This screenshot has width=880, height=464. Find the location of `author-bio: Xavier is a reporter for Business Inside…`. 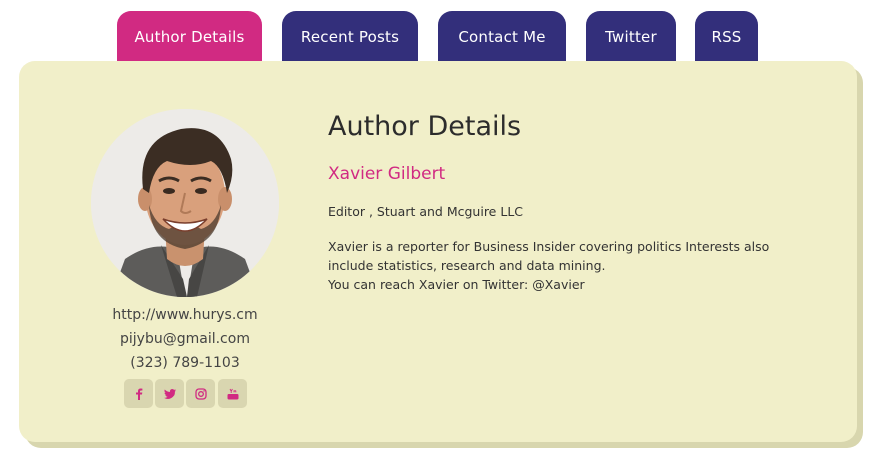

author-bio: Xavier is a reporter for Business Inside… is located at coordinates (573, 265).